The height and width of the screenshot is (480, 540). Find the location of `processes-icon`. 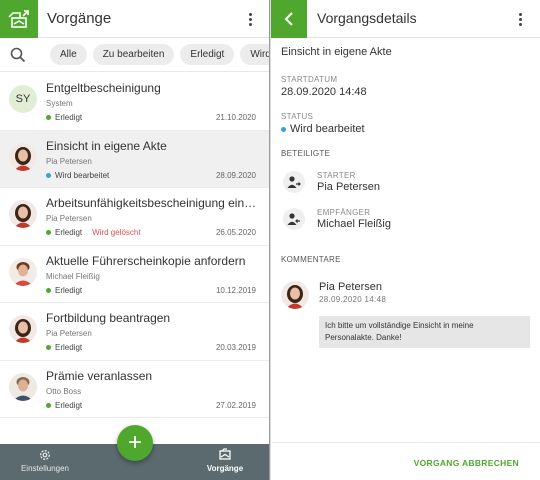

processes-icon is located at coordinates (225, 454).